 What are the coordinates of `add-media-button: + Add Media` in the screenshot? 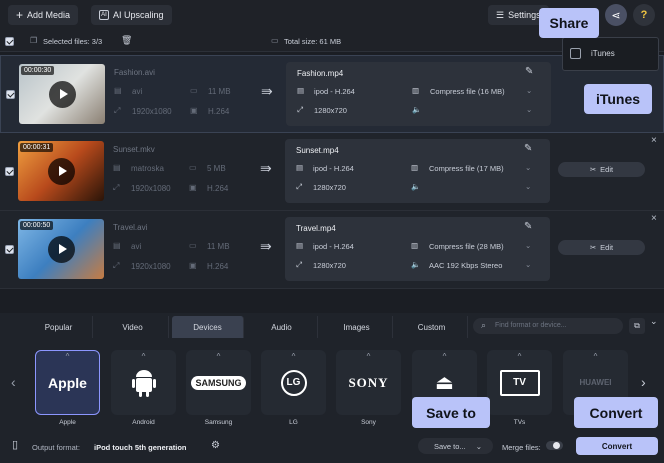 It's located at (43, 15).